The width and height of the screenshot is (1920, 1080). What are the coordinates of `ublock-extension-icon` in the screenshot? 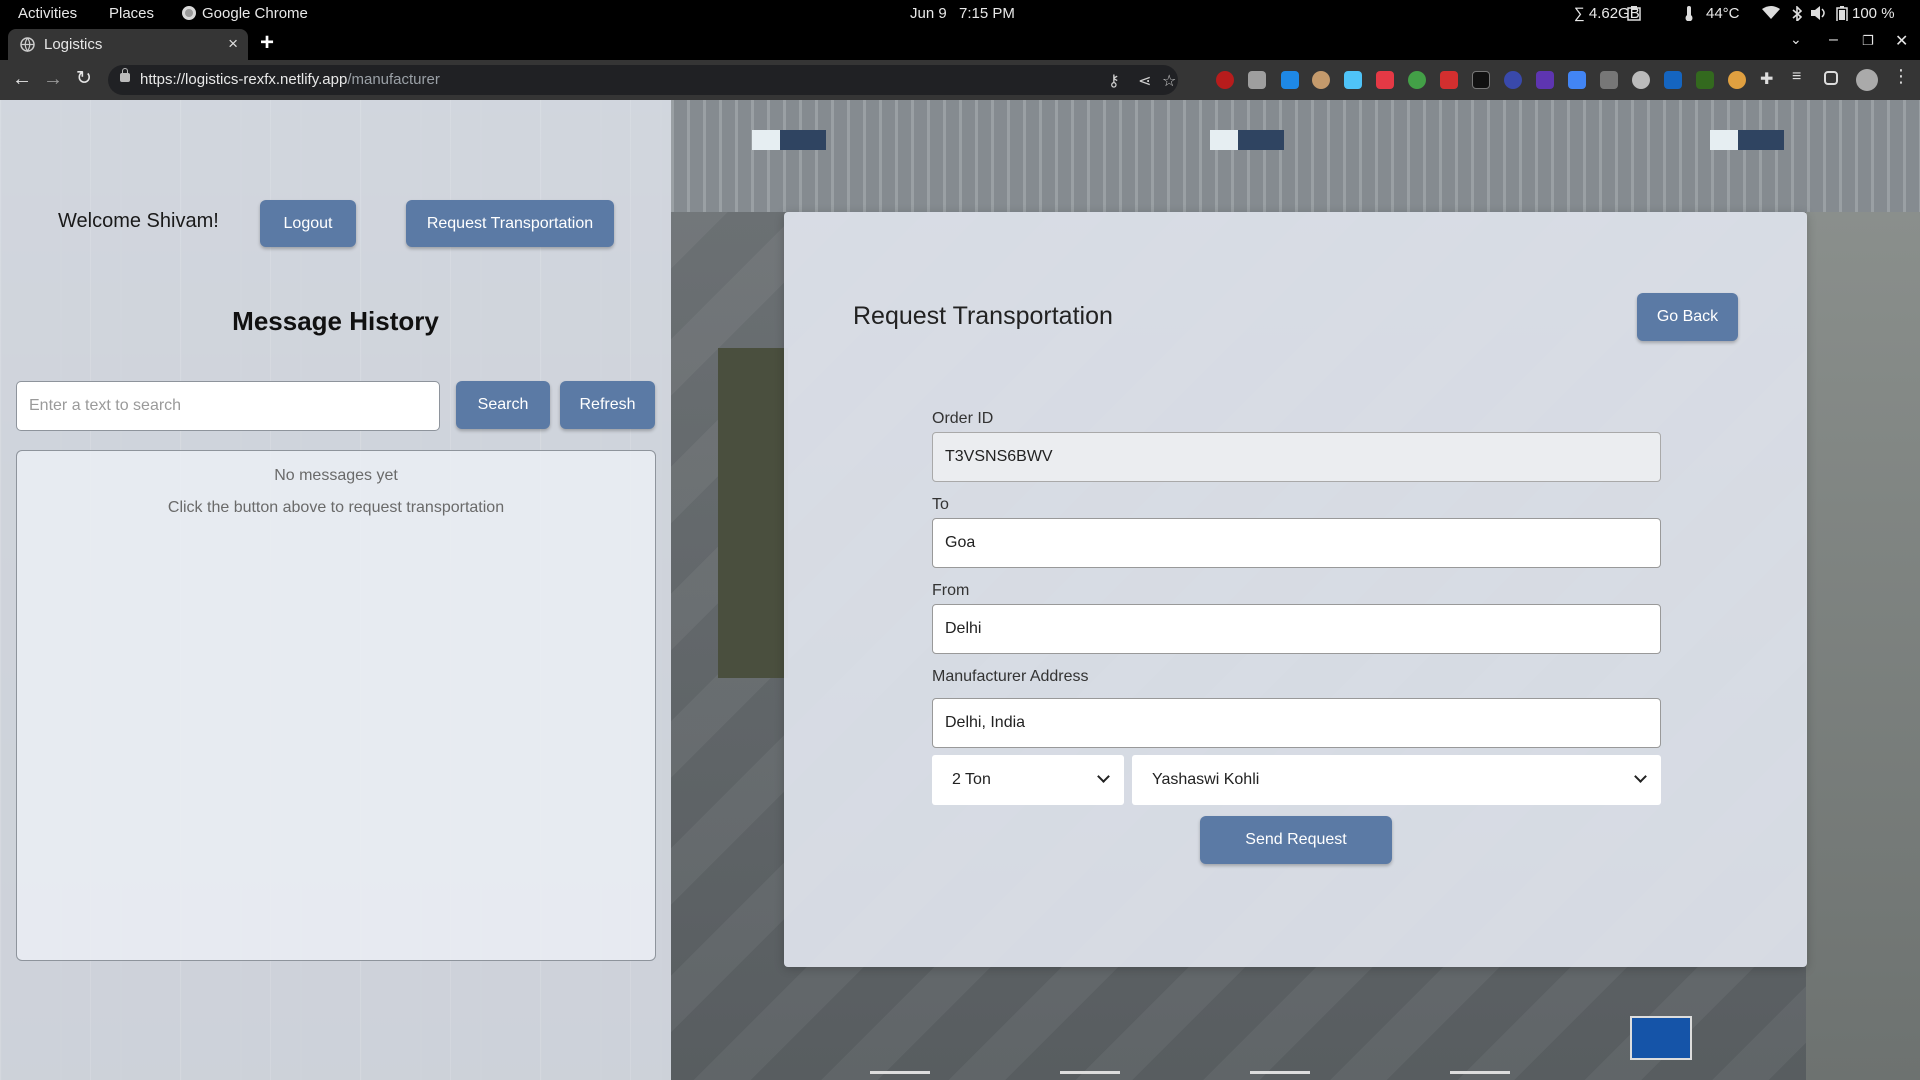 It's located at (1225, 80).